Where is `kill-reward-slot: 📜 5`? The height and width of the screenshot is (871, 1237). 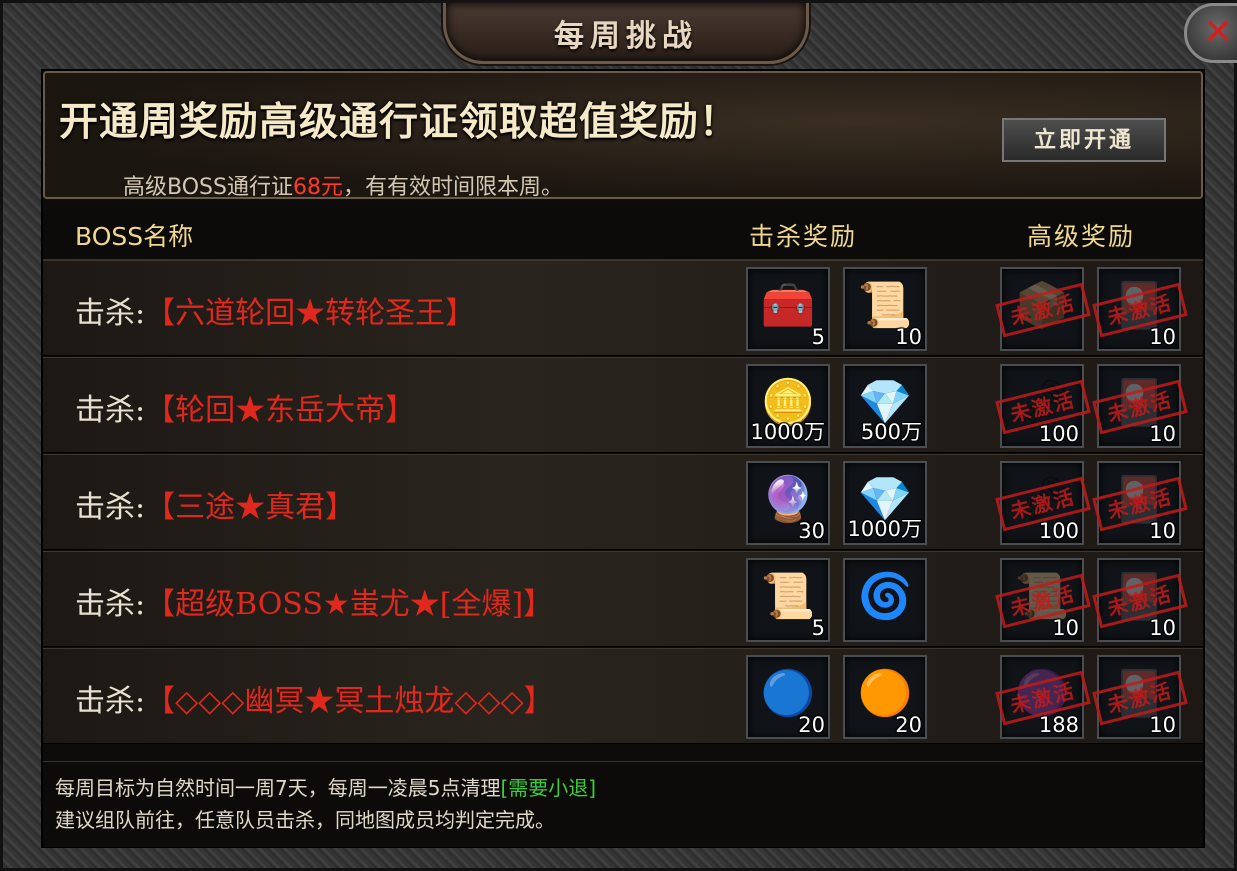 kill-reward-slot: 📜 5 is located at coordinates (788, 600).